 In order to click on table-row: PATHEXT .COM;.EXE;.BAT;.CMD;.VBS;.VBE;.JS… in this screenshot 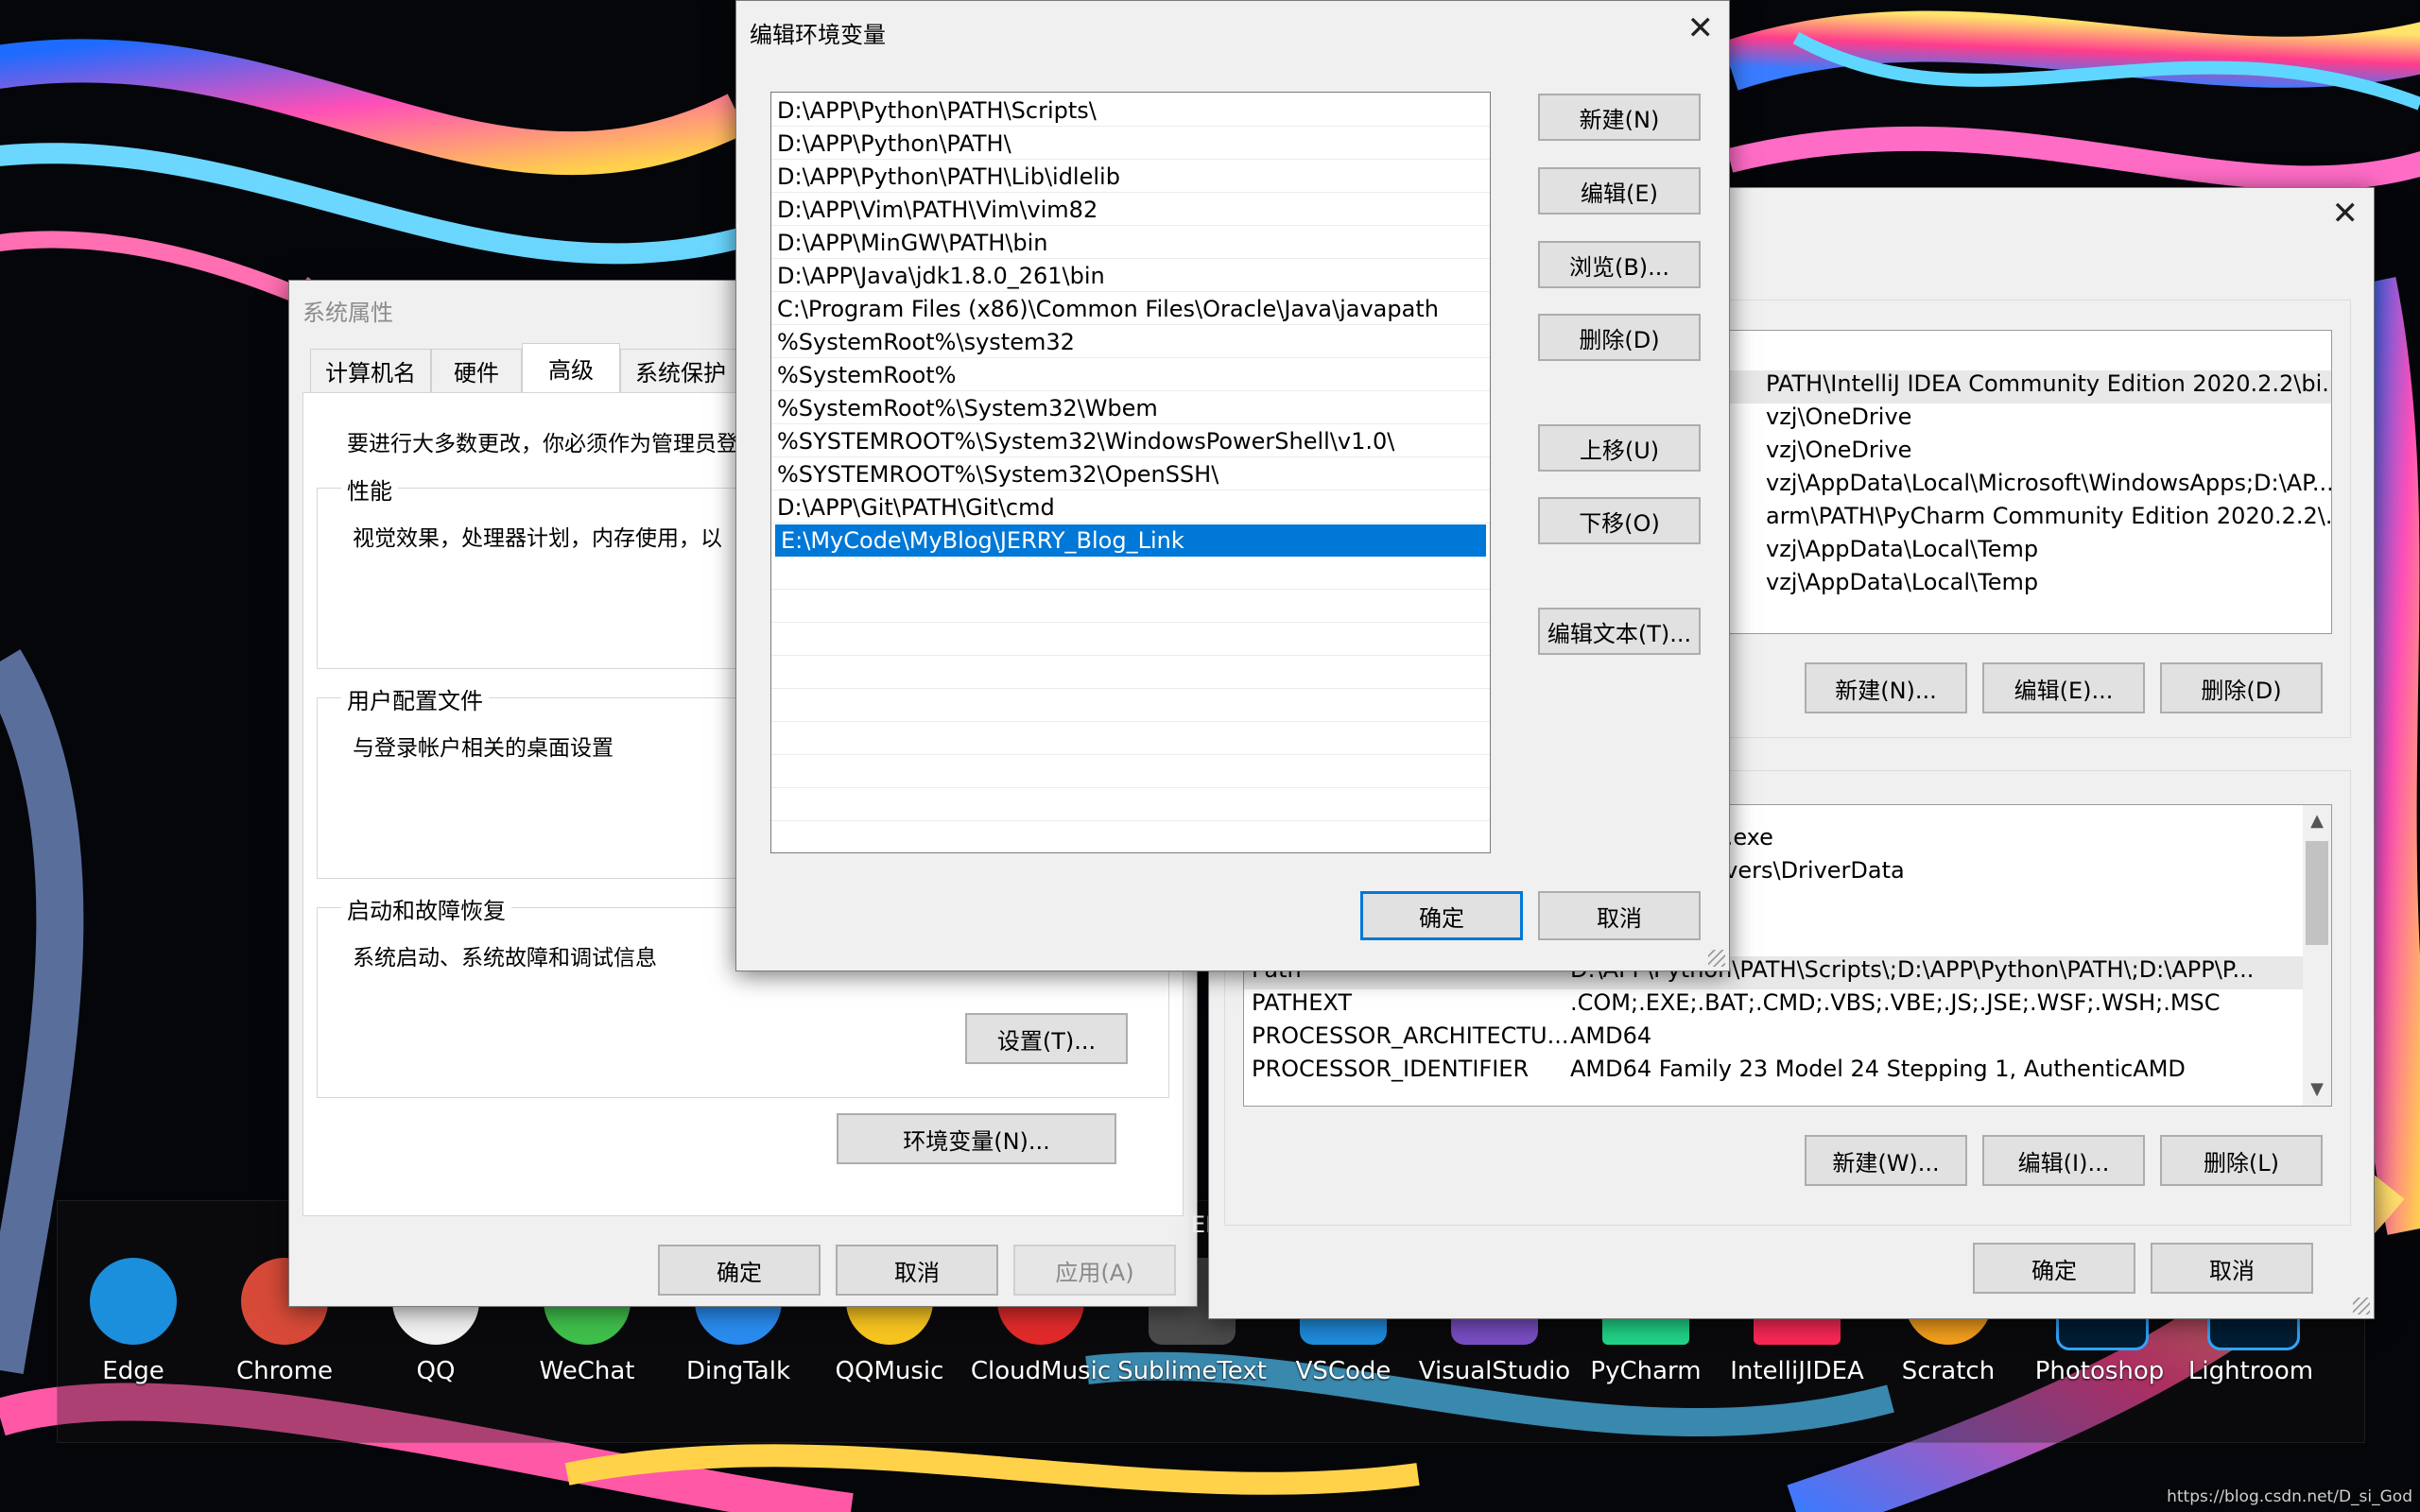, I will do `click(1787, 1005)`.